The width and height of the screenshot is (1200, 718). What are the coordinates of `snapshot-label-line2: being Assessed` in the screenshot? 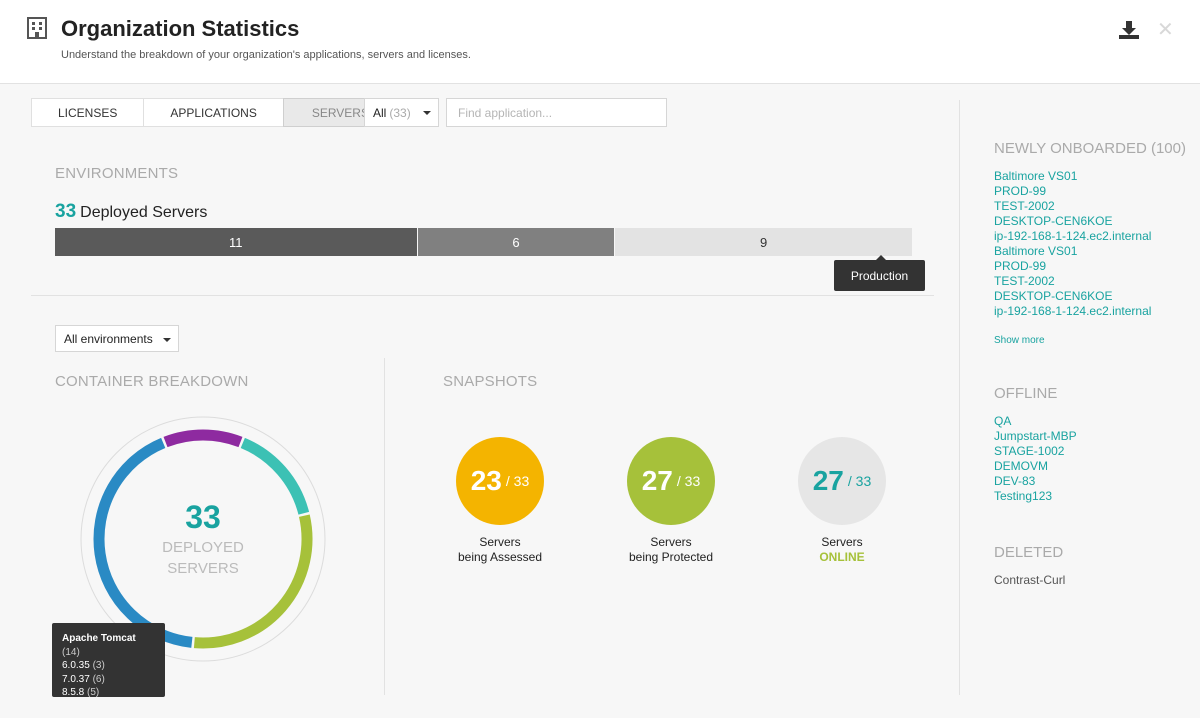 It's located at (500, 557).